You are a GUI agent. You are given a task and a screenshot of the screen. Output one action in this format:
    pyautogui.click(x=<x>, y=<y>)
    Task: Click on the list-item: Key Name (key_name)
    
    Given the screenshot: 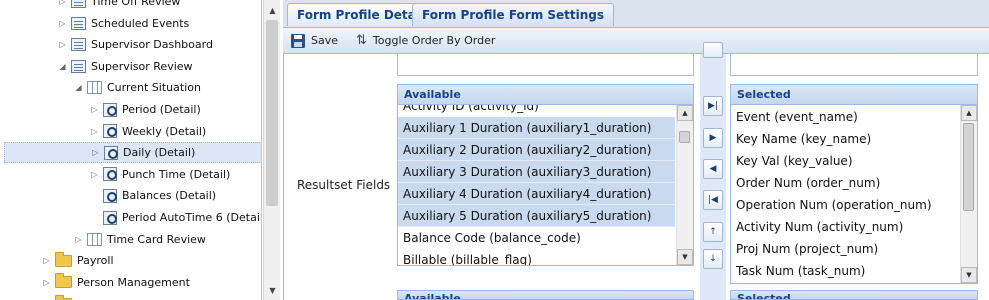 What is the action you would take?
    pyautogui.click(x=845, y=139)
    